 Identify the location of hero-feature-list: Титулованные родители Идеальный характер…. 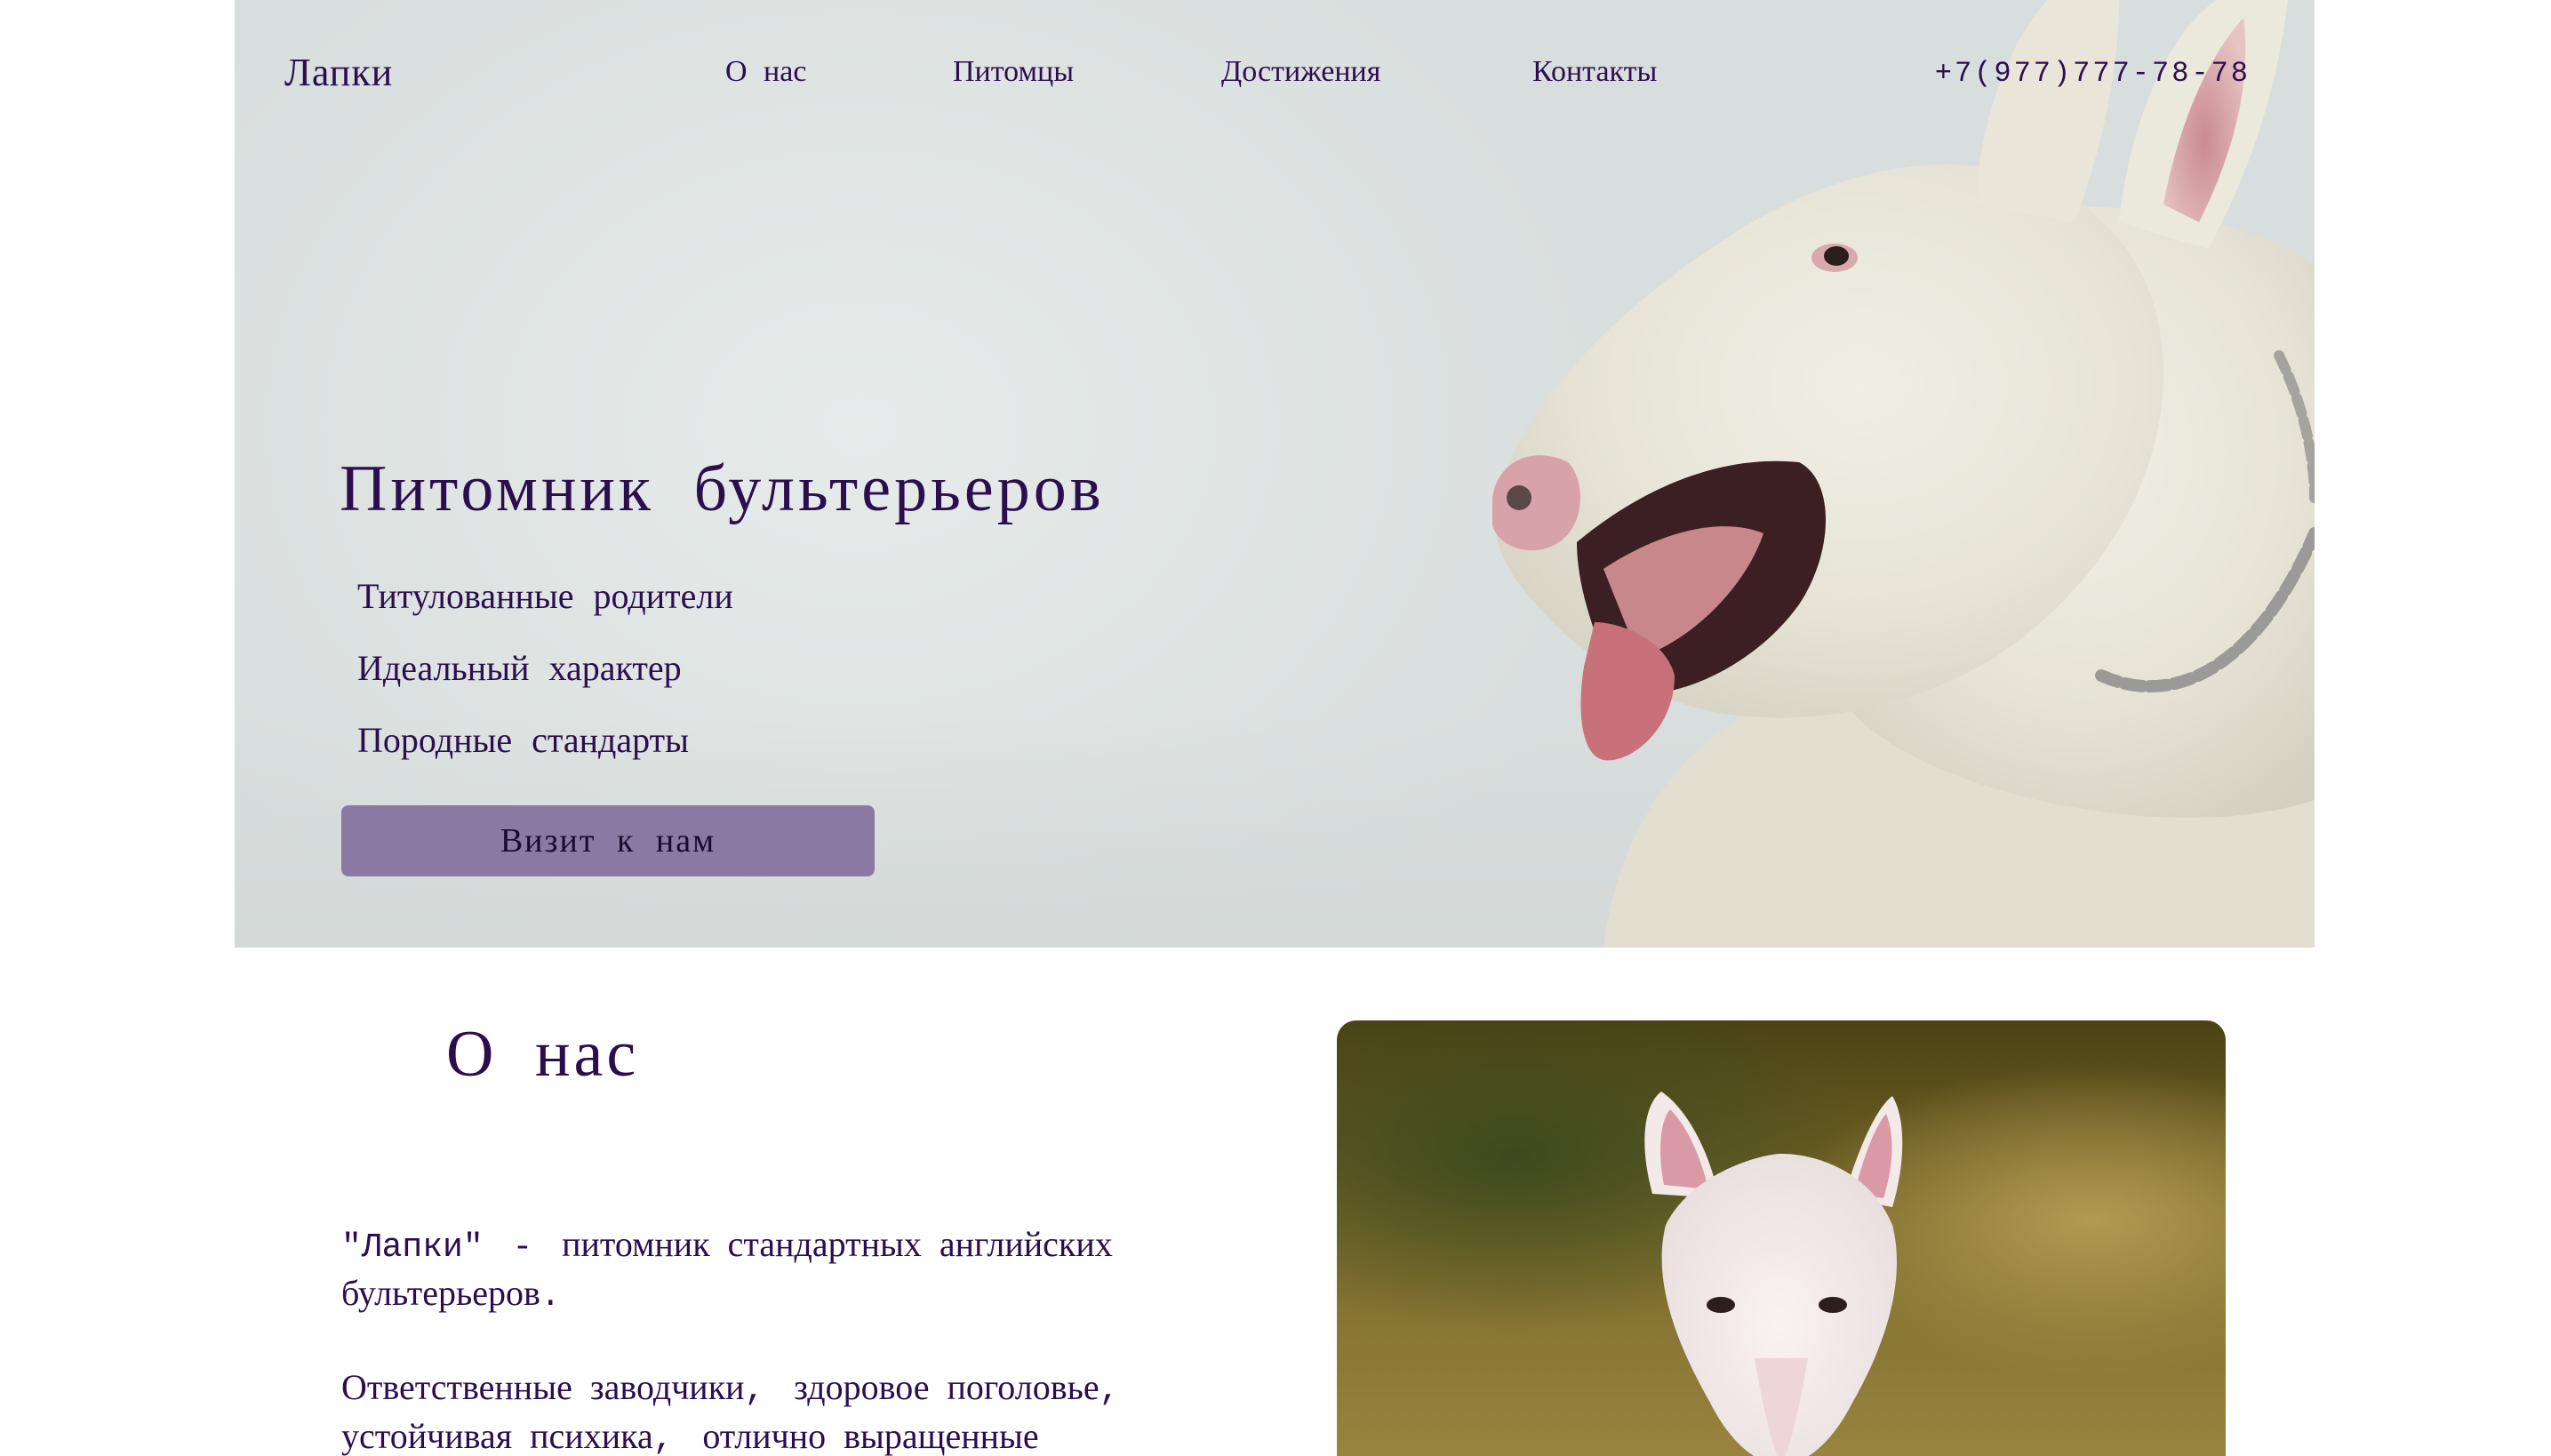
(545, 668).